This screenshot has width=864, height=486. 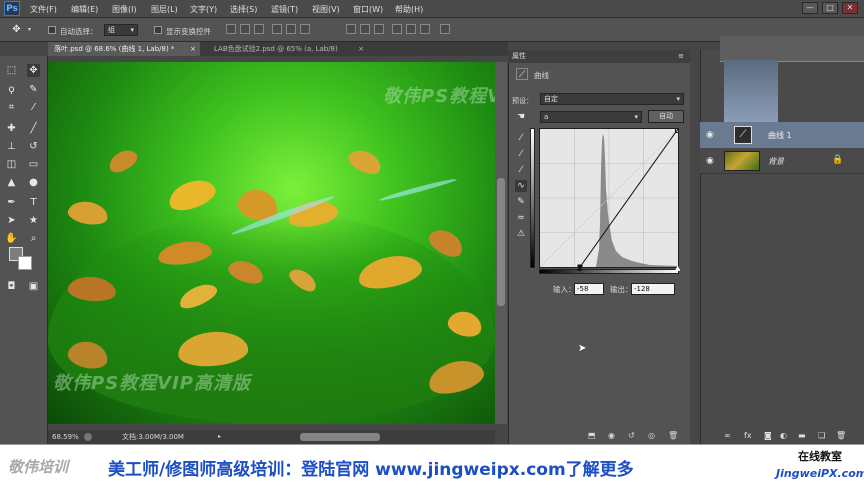 What do you see at coordinates (11, 286) in the screenshot?
I see `quick-mask-icon: ◘` at bounding box center [11, 286].